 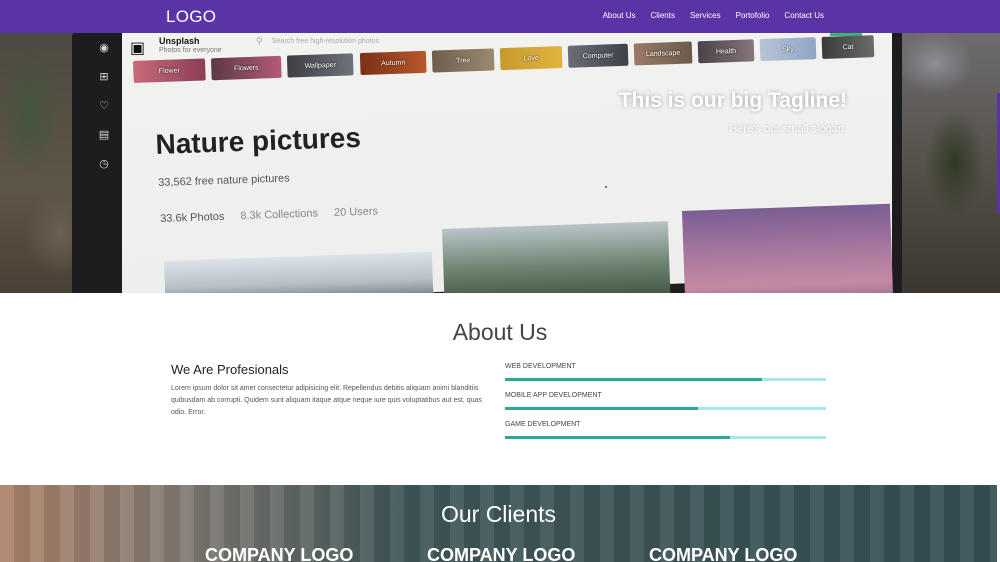 I want to click on chip-sky: Sky, so click(x=788, y=49).